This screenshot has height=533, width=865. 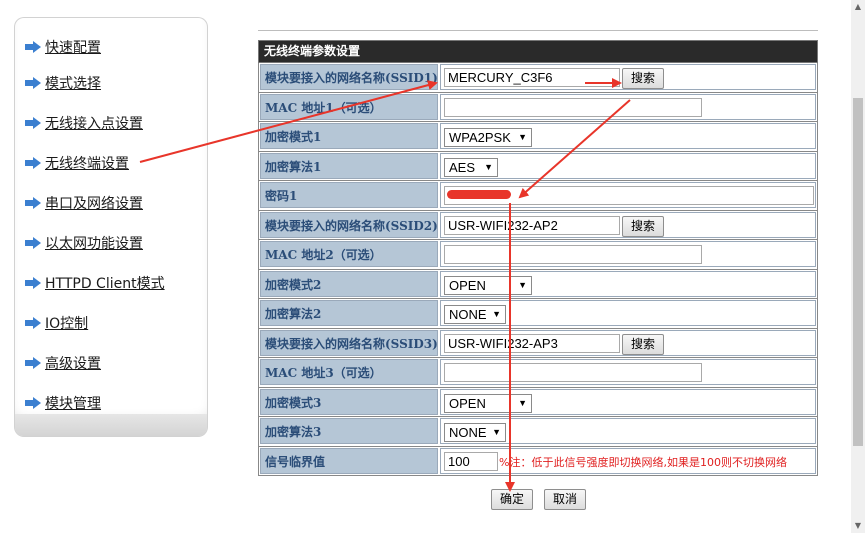 What do you see at coordinates (87, 164) in the screenshot?
I see `sidebar-item-label: 无线终端设置` at bounding box center [87, 164].